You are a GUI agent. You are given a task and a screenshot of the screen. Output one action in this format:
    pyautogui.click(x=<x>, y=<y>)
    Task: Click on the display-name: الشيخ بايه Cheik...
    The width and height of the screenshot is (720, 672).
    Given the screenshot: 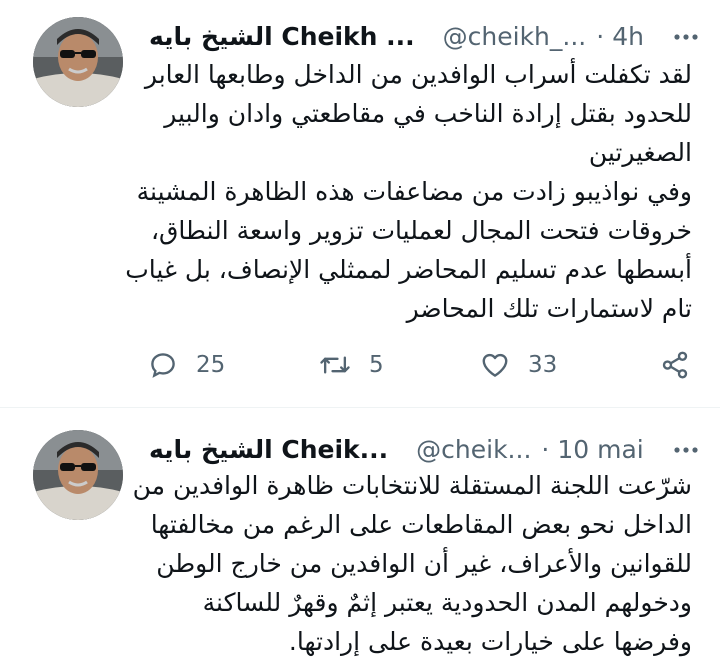 What is the action you would take?
    pyautogui.click(x=268, y=449)
    